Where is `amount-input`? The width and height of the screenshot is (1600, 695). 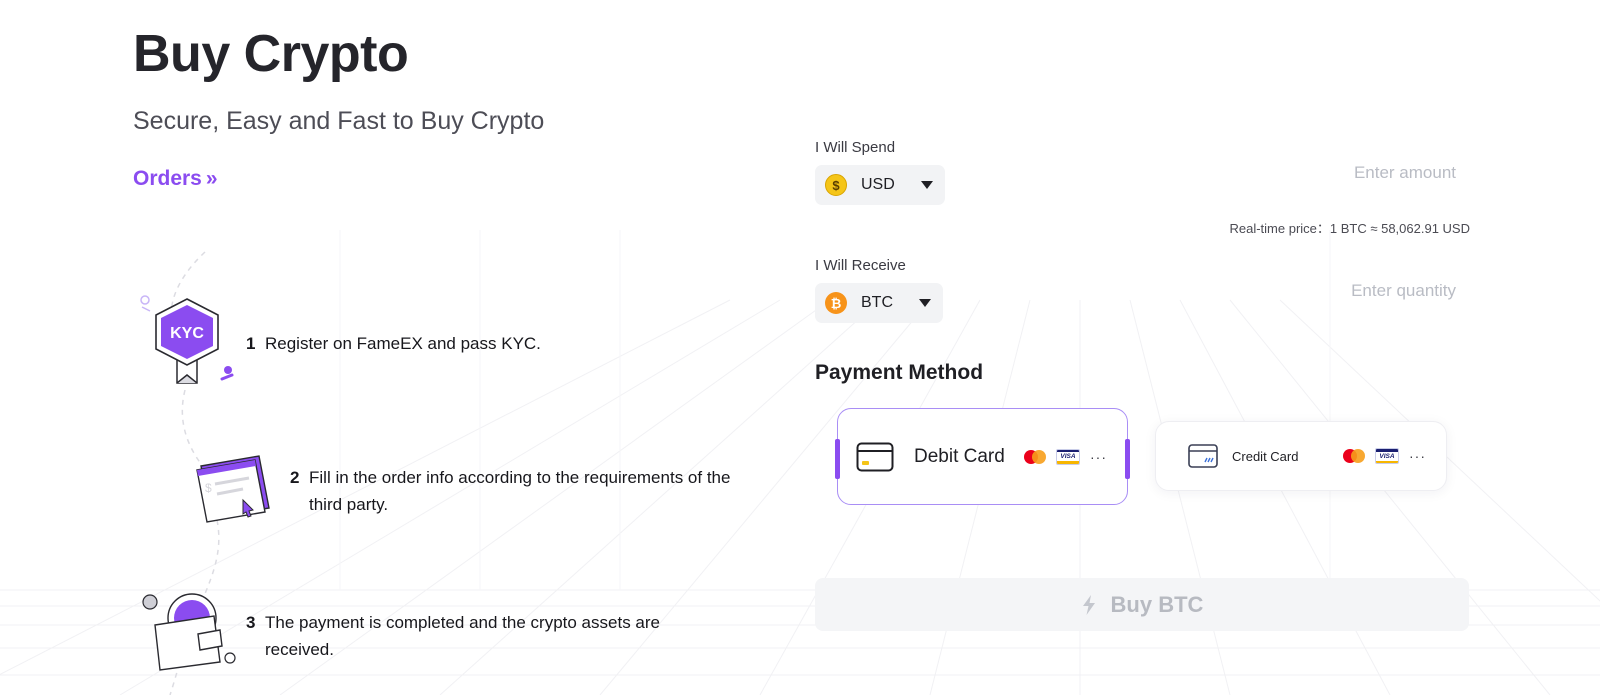 amount-input is located at coordinates (1318, 173).